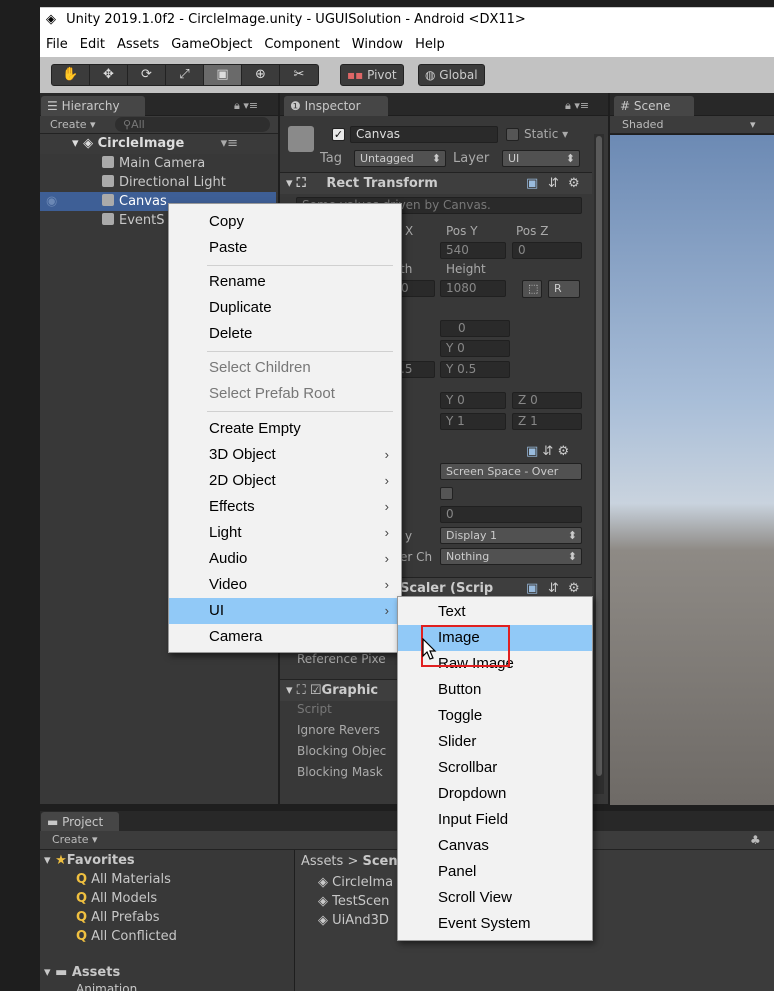 The height and width of the screenshot is (991, 774). Describe the element at coordinates (285, 368) in the screenshot. I see `menu-item-select-children: Select Children` at that location.